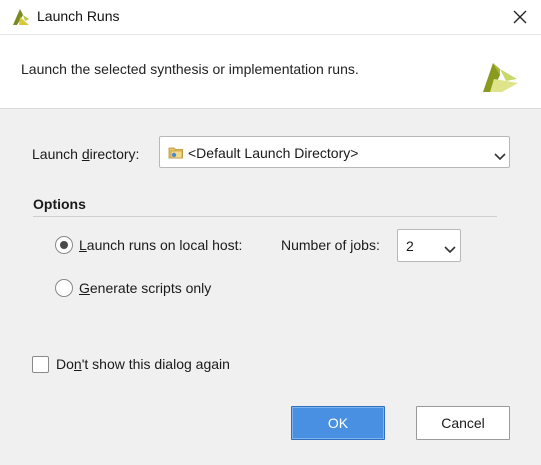 Image resolution: width=541 pixels, height=465 pixels. Describe the element at coordinates (40, 364) in the screenshot. I see `dont-show-again-checkbox` at that location.